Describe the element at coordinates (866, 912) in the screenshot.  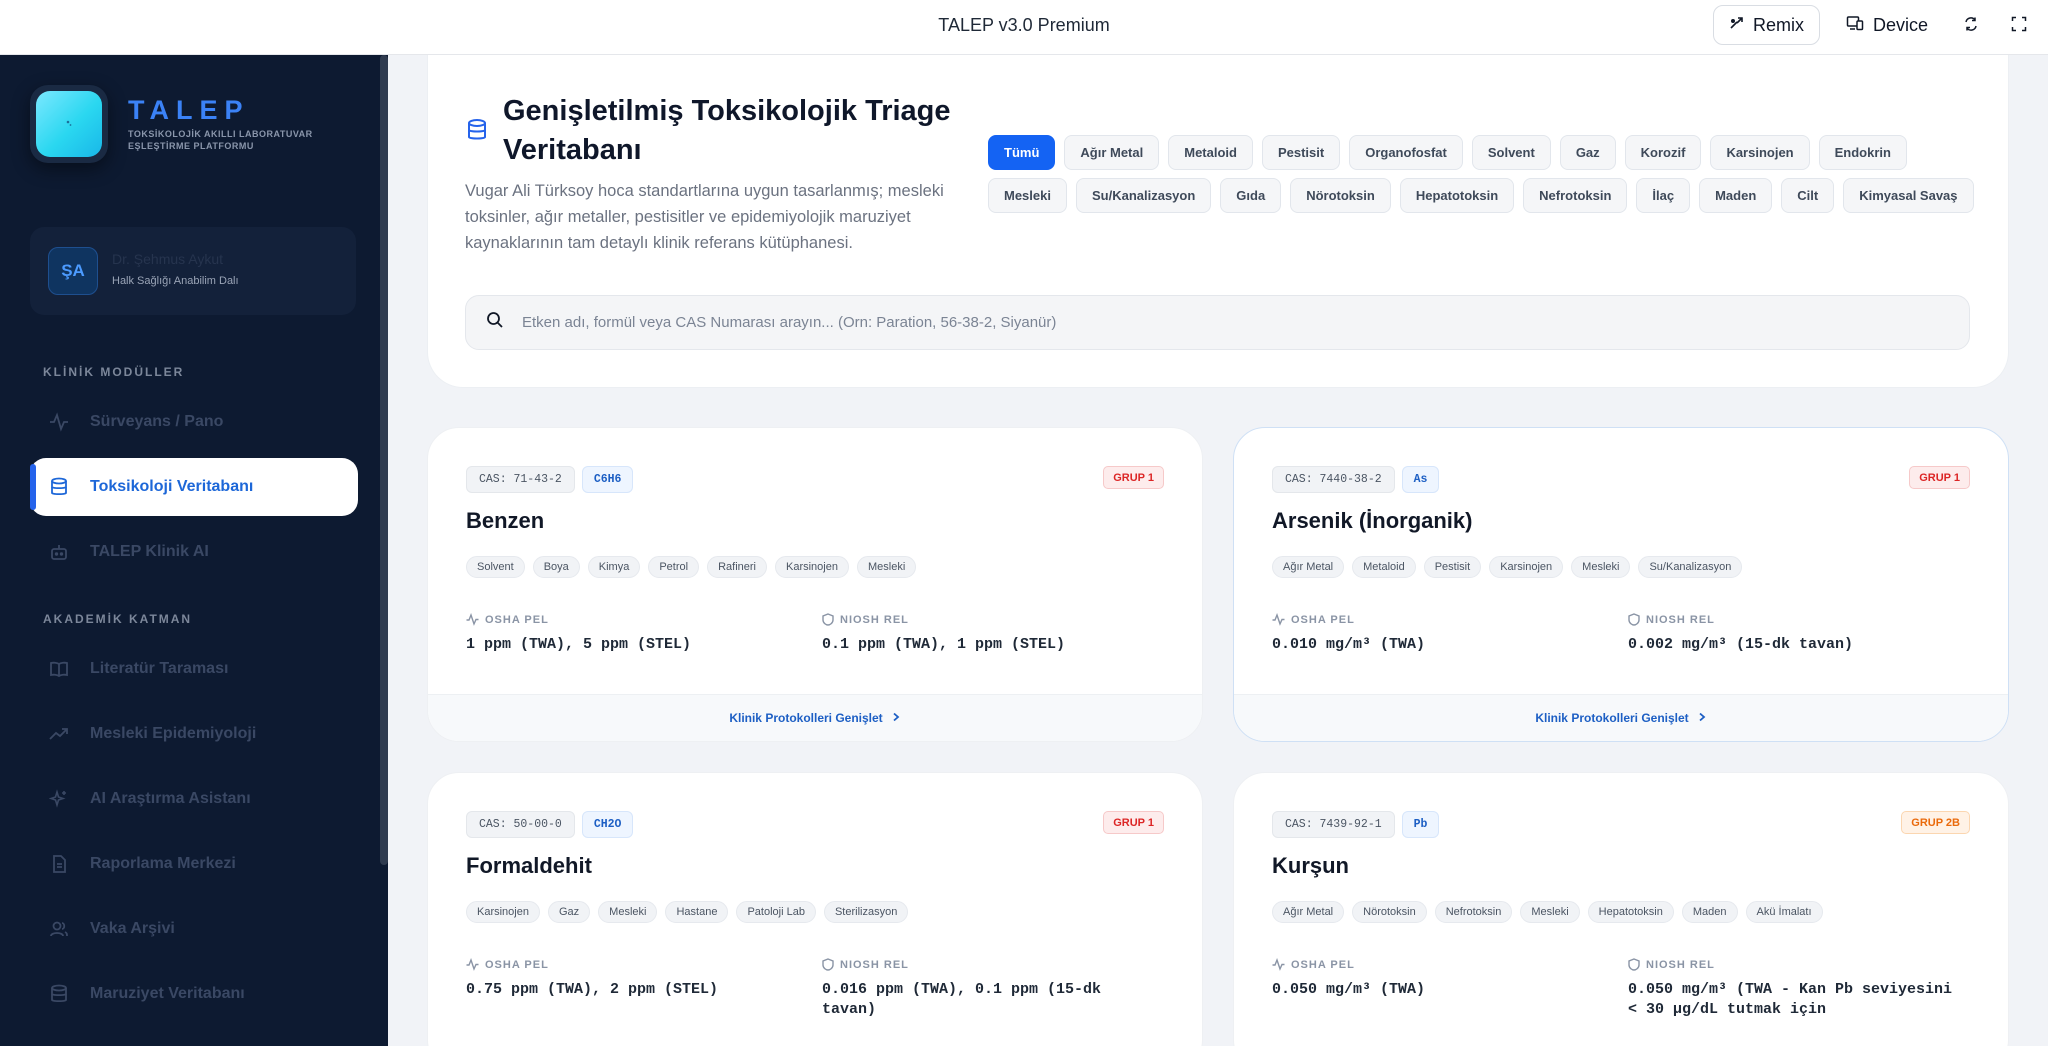
I see `category-tag: Sterilizasyon` at that location.